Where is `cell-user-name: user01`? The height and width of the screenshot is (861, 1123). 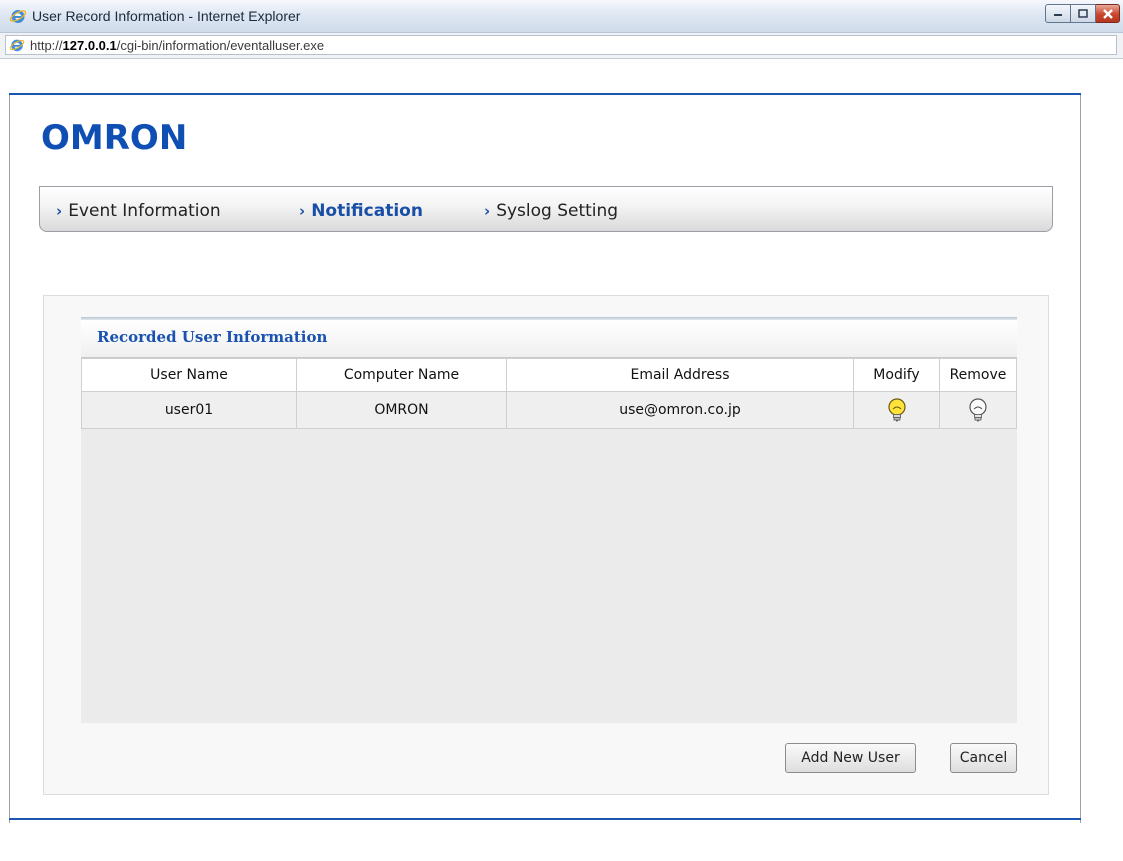 cell-user-name: user01 is located at coordinates (189, 410).